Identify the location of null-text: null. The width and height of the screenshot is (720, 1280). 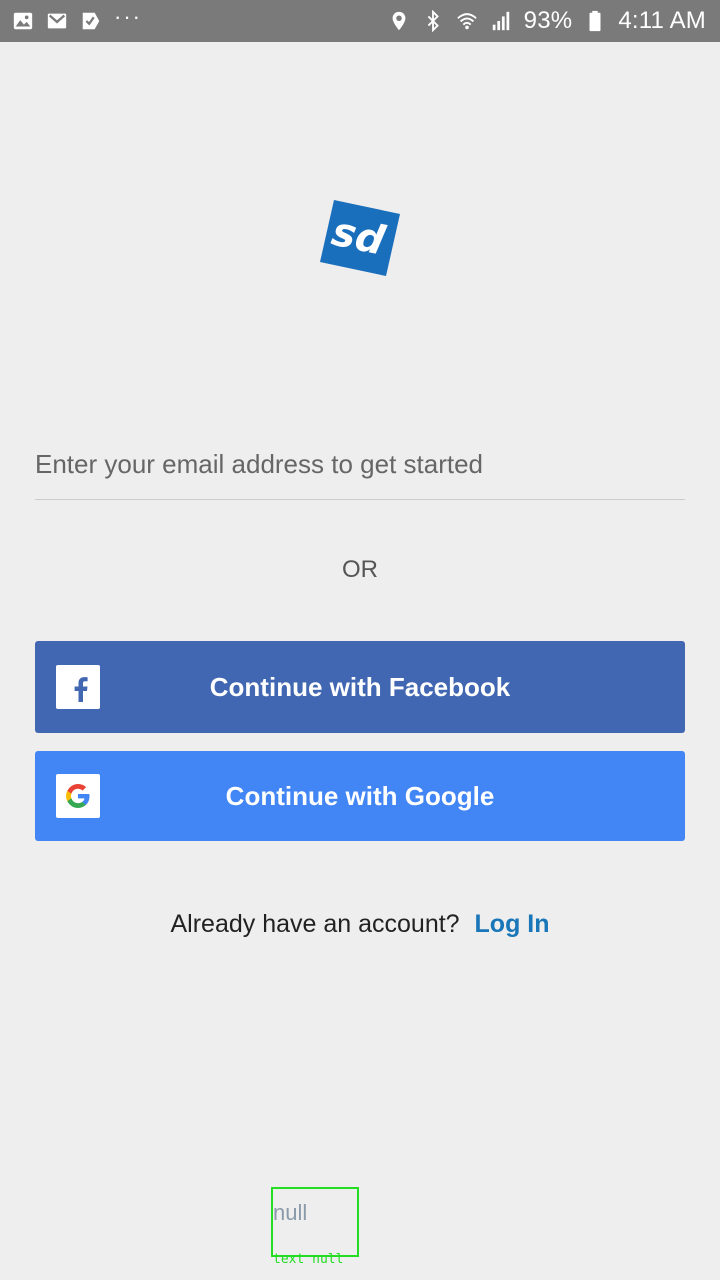
(290, 1212).